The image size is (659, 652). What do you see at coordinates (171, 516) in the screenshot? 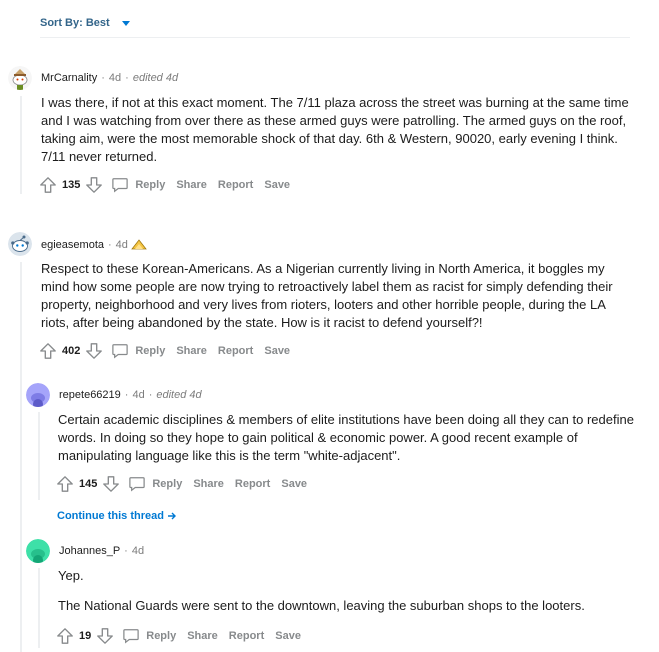
I see `arrow-right-icon` at bounding box center [171, 516].